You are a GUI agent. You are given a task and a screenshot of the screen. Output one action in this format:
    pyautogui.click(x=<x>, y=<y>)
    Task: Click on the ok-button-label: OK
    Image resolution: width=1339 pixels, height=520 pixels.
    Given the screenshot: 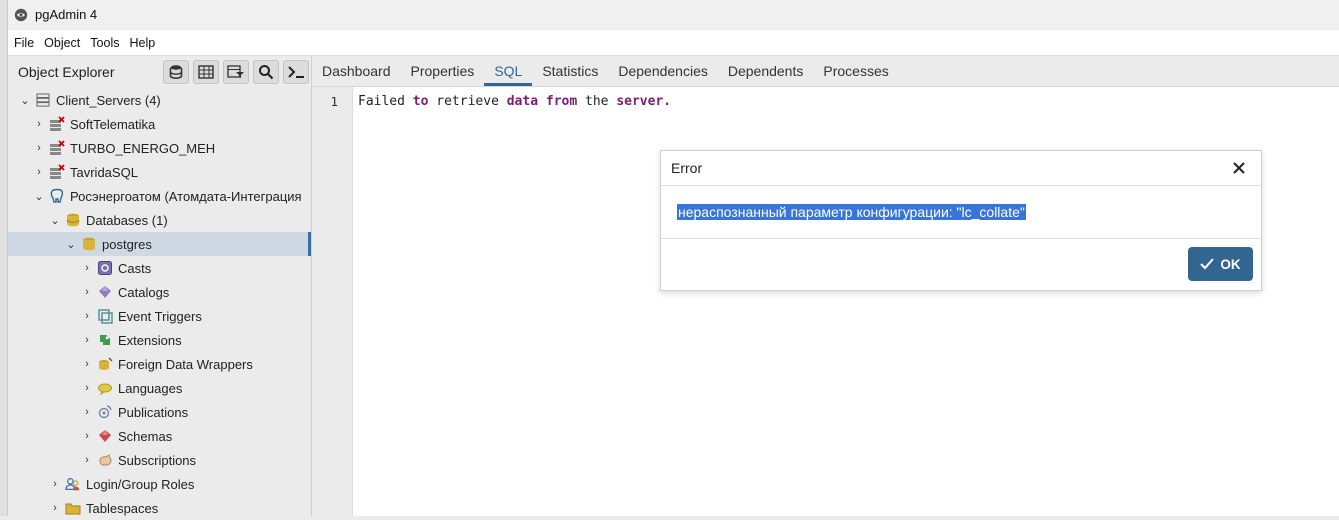 What is the action you would take?
    pyautogui.click(x=1230, y=264)
    